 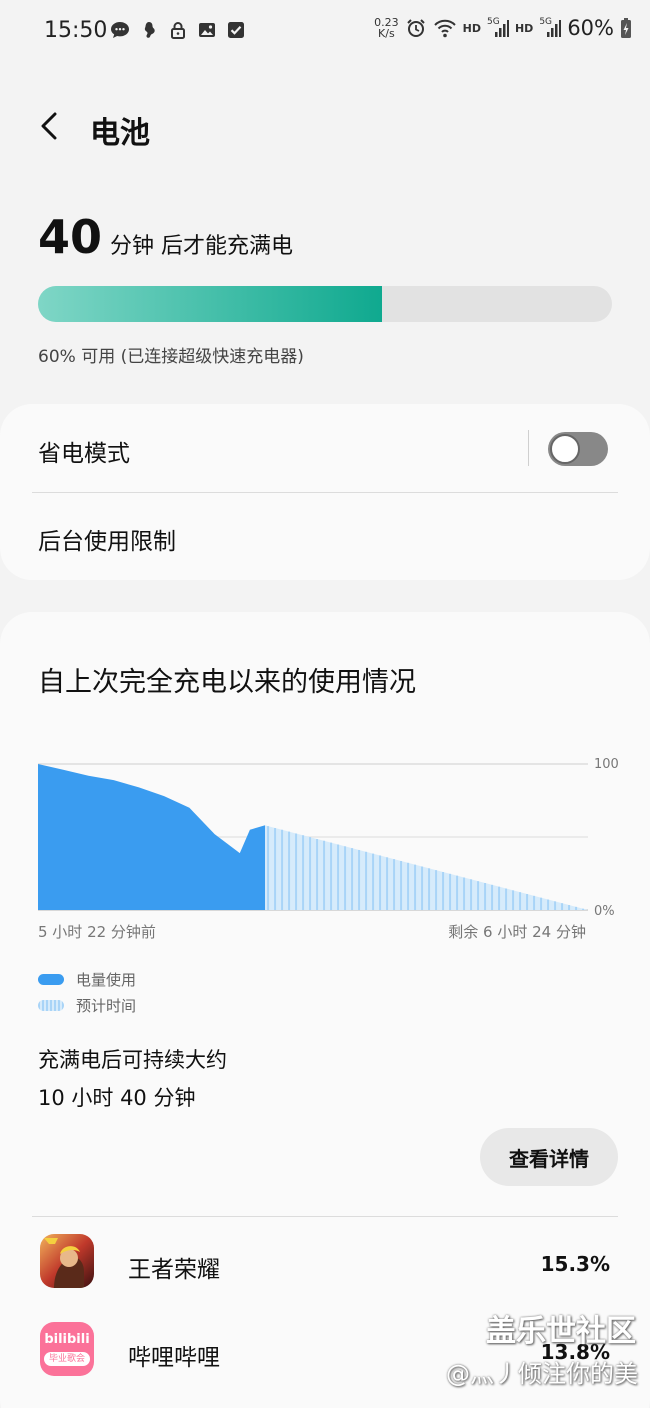 I want to click on app-notify-icon, so click(x=149, y=30).